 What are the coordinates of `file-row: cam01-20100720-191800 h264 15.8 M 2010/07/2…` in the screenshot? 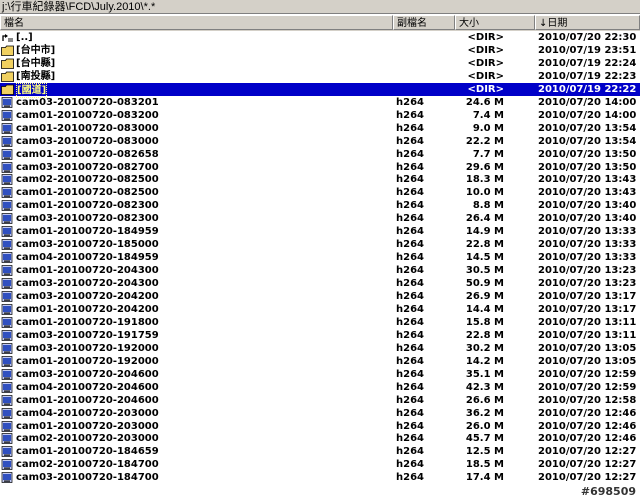 It's located at (320, 322).